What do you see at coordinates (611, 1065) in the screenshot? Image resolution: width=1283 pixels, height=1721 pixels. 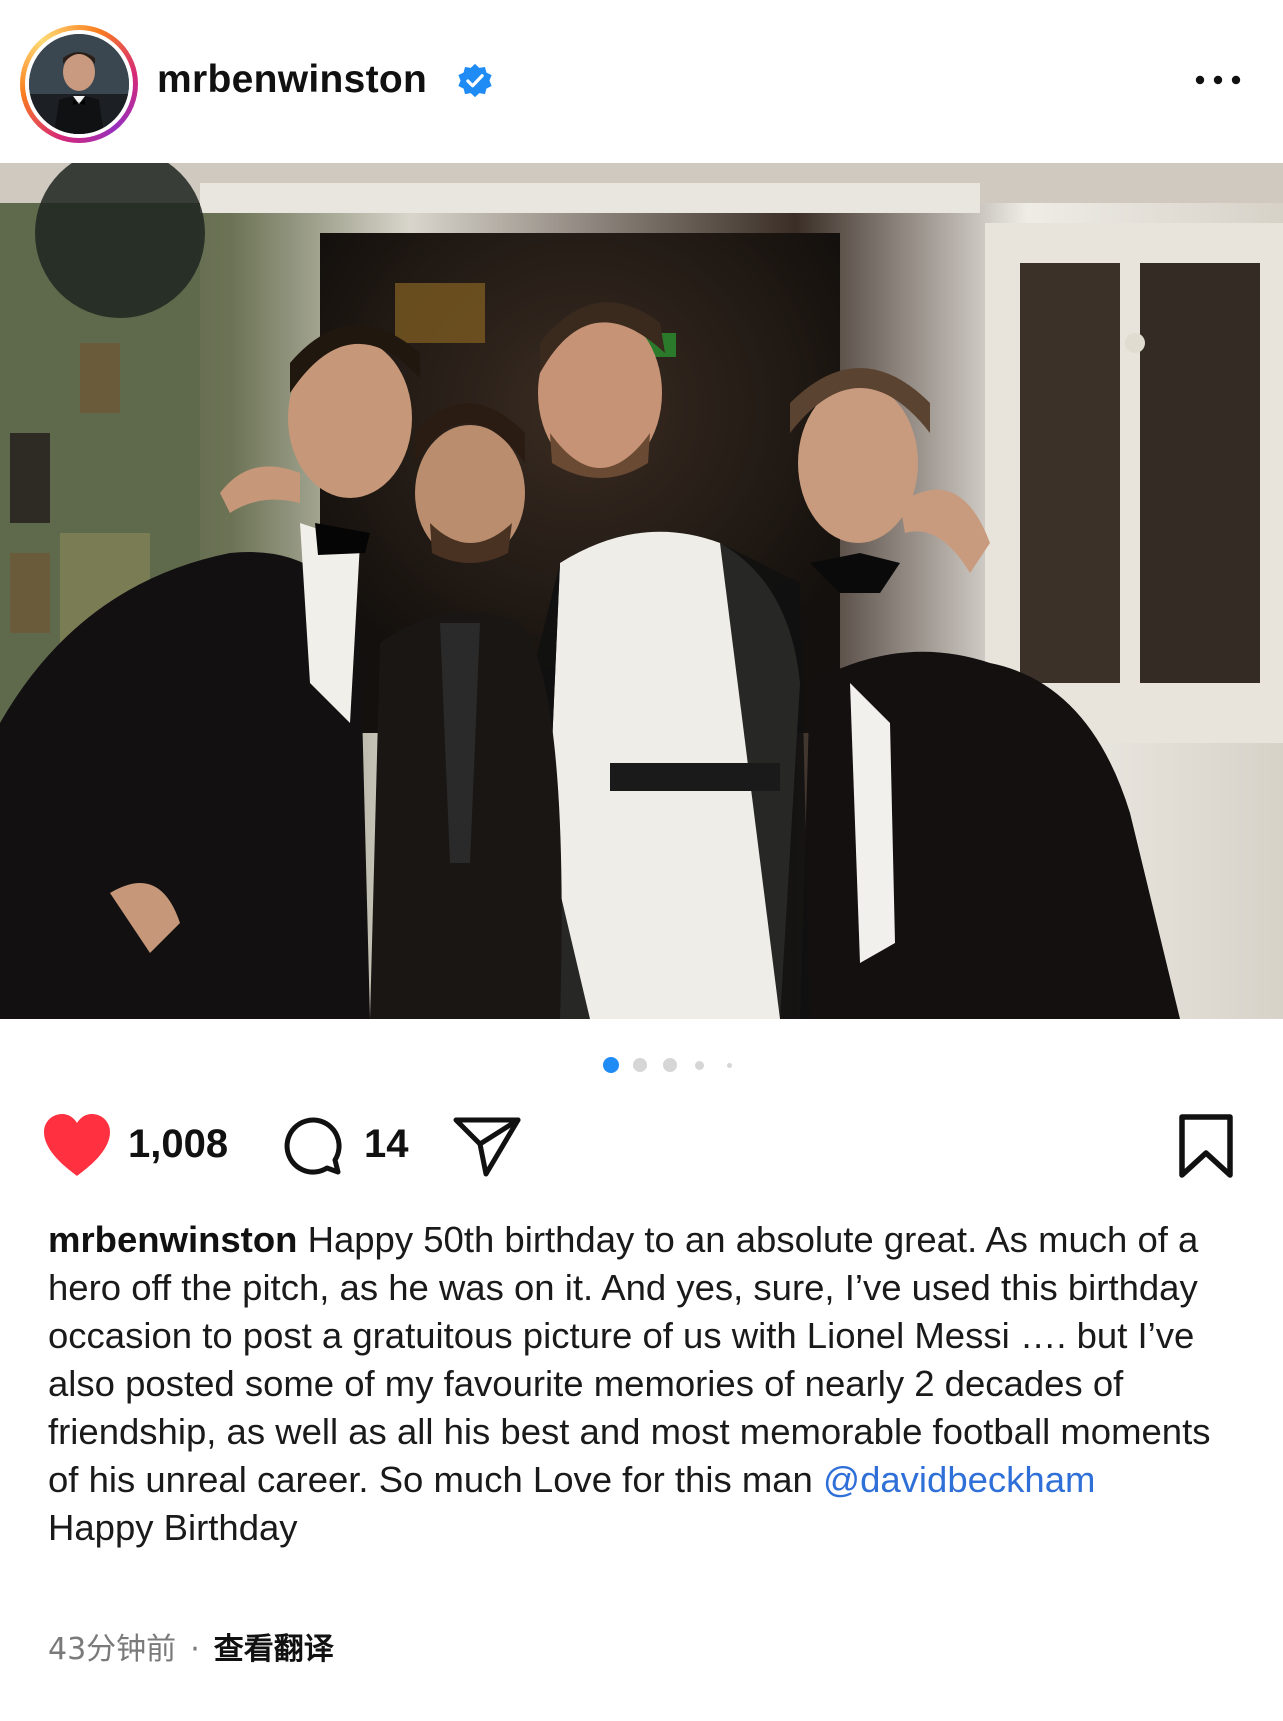 I see `carousel-dot-active` at bounding box center [611, 1065].